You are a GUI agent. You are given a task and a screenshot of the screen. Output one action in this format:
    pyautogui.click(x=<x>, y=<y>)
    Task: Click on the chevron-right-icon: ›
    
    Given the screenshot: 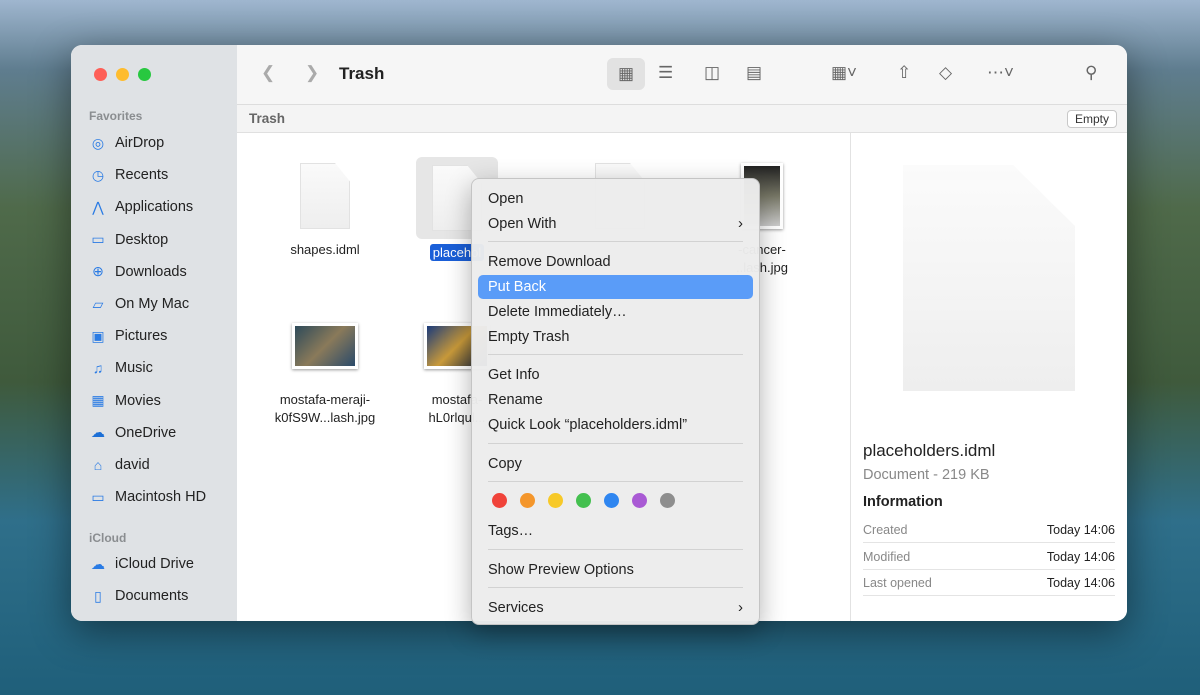 What is the action you would take?
    pyautogui.click(x=740, y=607)
    